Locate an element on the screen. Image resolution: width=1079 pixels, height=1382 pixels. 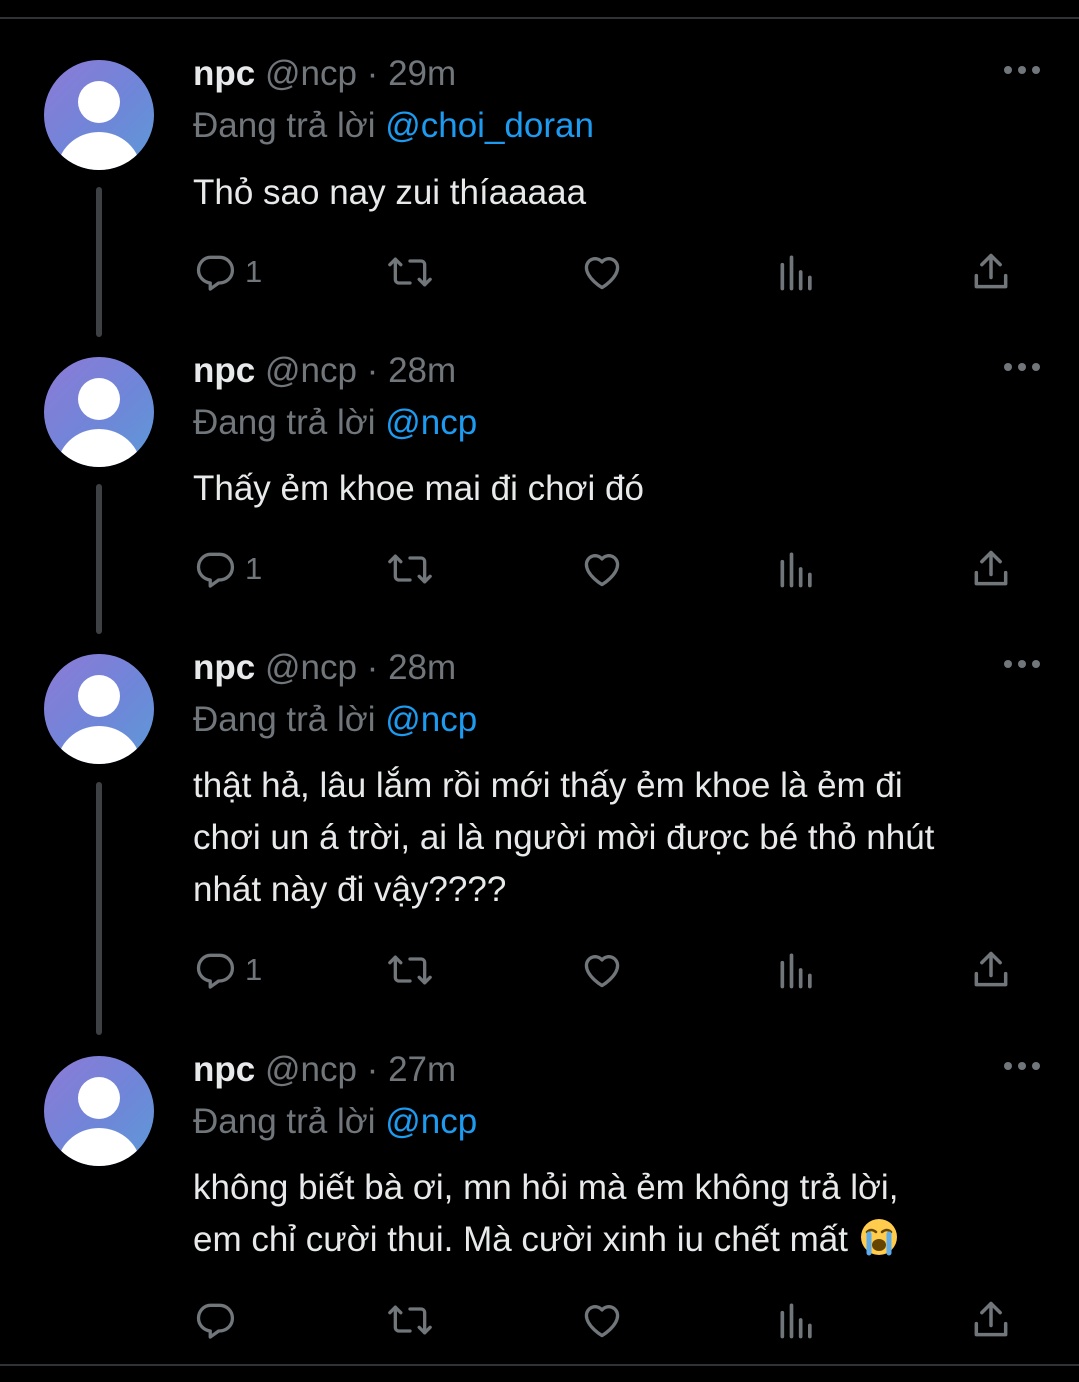
timestamp: 29m is located at coordinates (422, 73).